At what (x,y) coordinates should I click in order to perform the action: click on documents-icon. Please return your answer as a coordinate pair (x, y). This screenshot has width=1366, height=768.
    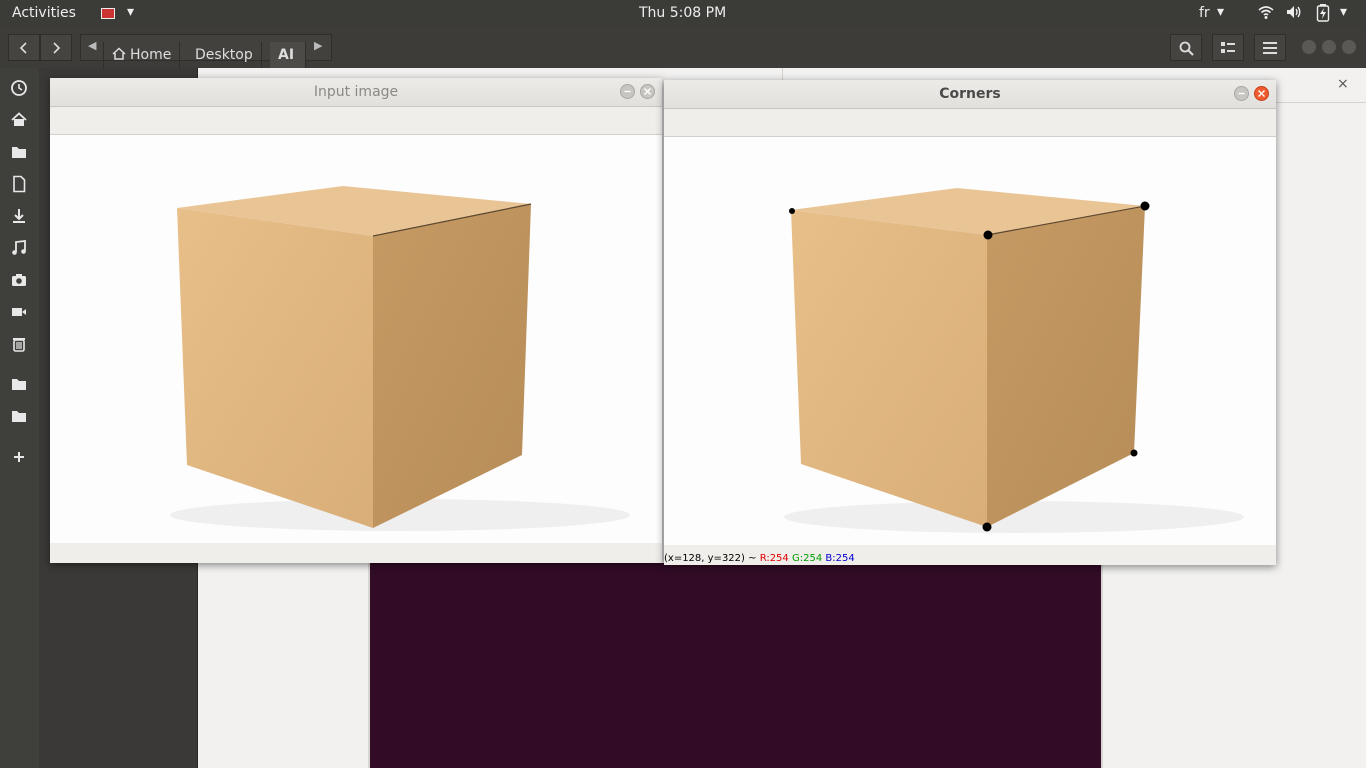
    Looking at the image, I should click on (19, 152).